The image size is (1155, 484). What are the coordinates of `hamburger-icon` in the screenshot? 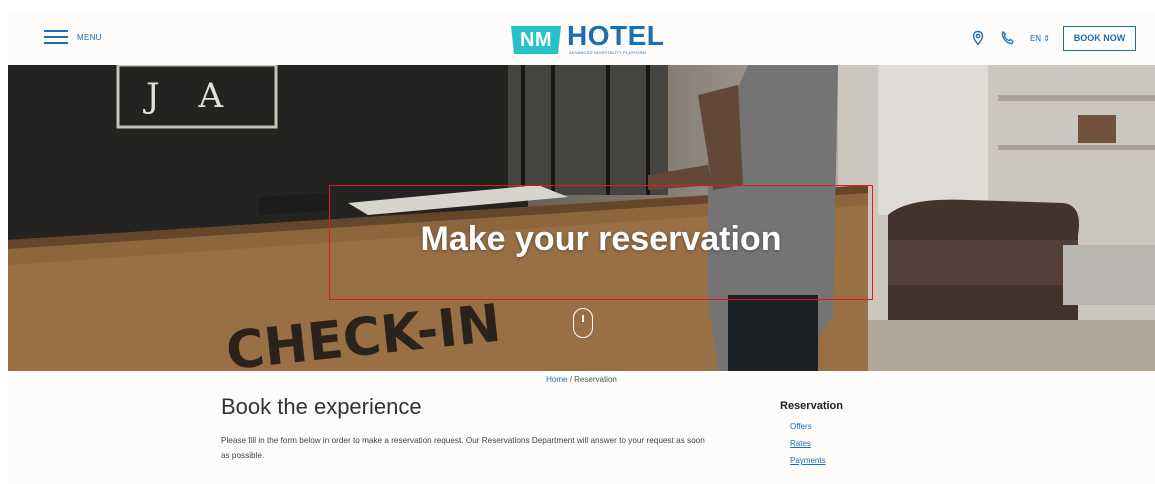 It's located at (56, 37).